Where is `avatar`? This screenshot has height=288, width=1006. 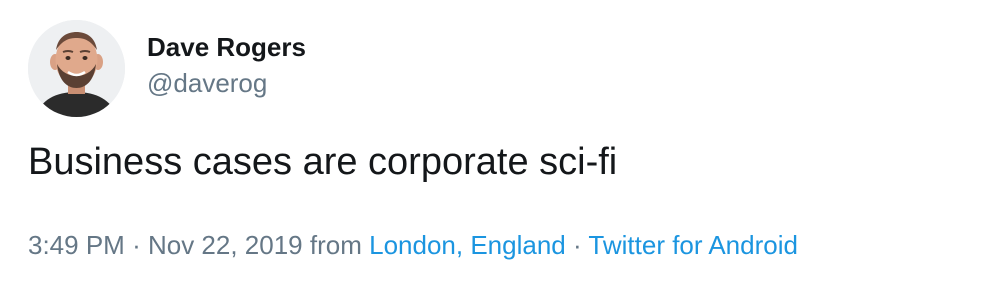 avatar is located at coordinates (76, 68).